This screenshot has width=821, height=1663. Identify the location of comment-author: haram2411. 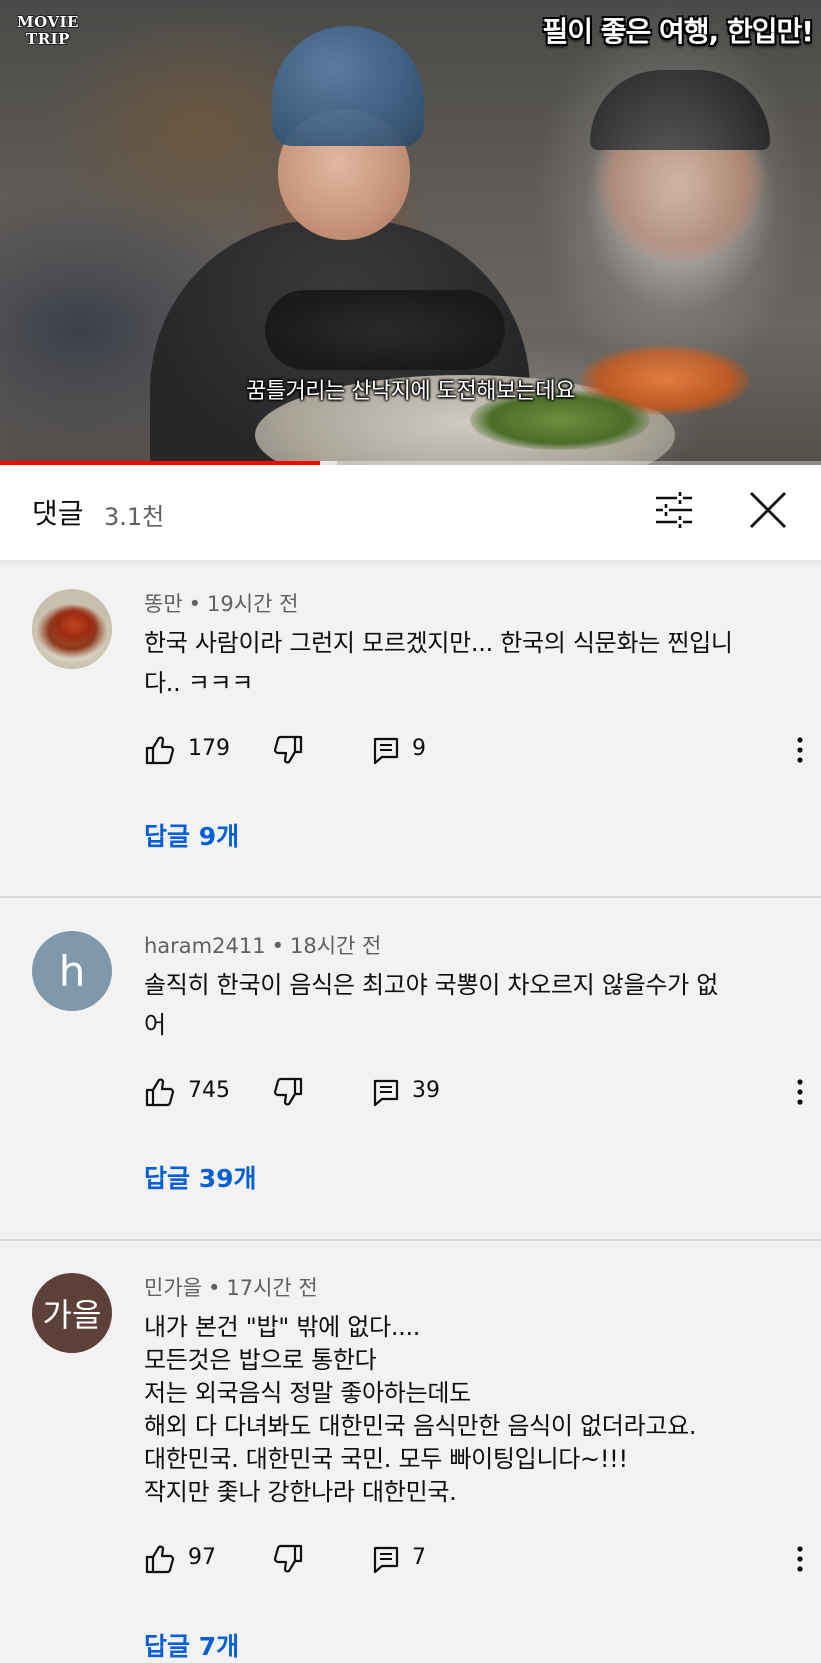
(205, 946).